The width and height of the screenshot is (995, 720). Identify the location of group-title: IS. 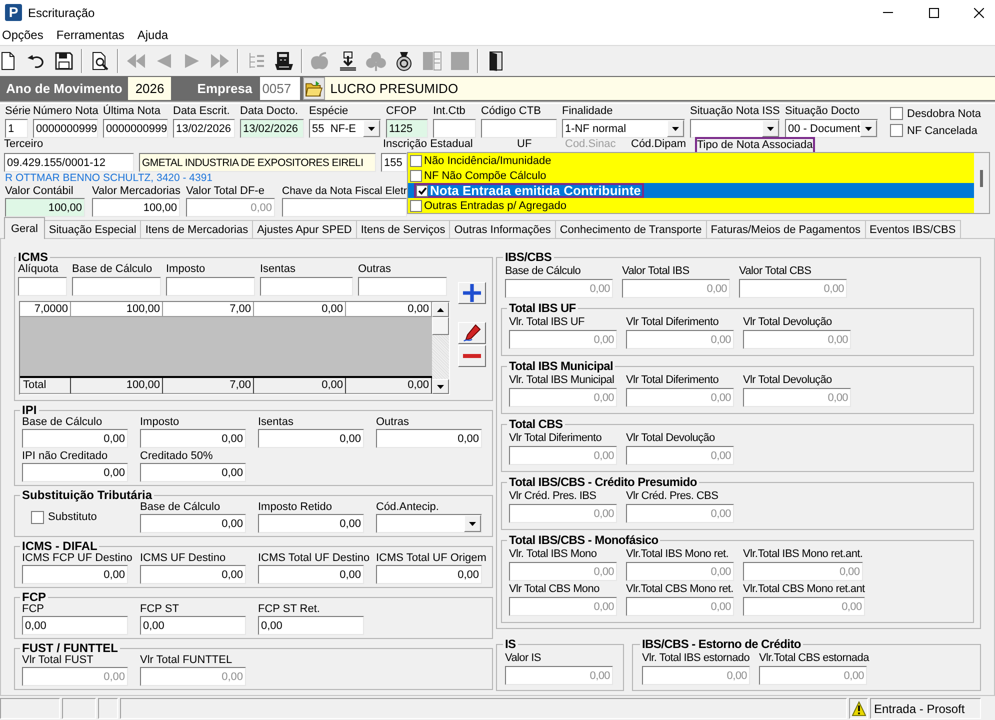
(510, 644).